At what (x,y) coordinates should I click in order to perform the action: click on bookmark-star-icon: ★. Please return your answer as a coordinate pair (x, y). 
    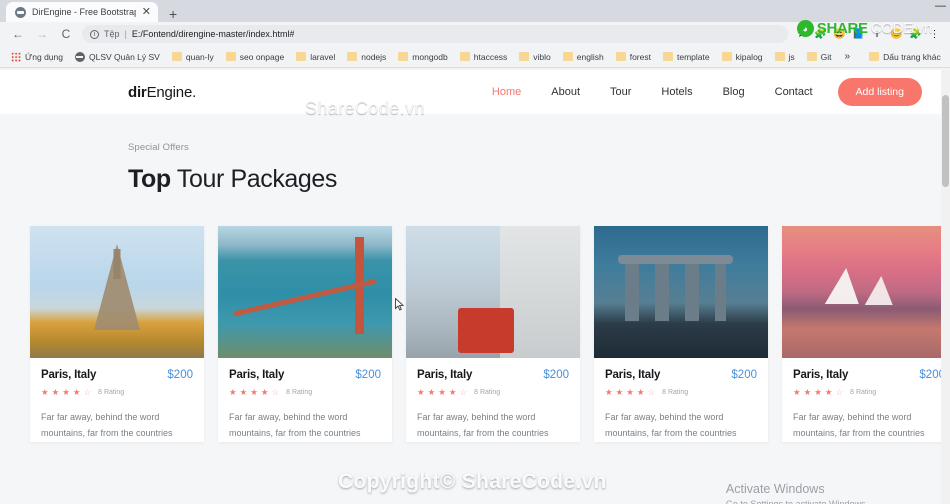
    Looking at the image, I should click on (801, 34).